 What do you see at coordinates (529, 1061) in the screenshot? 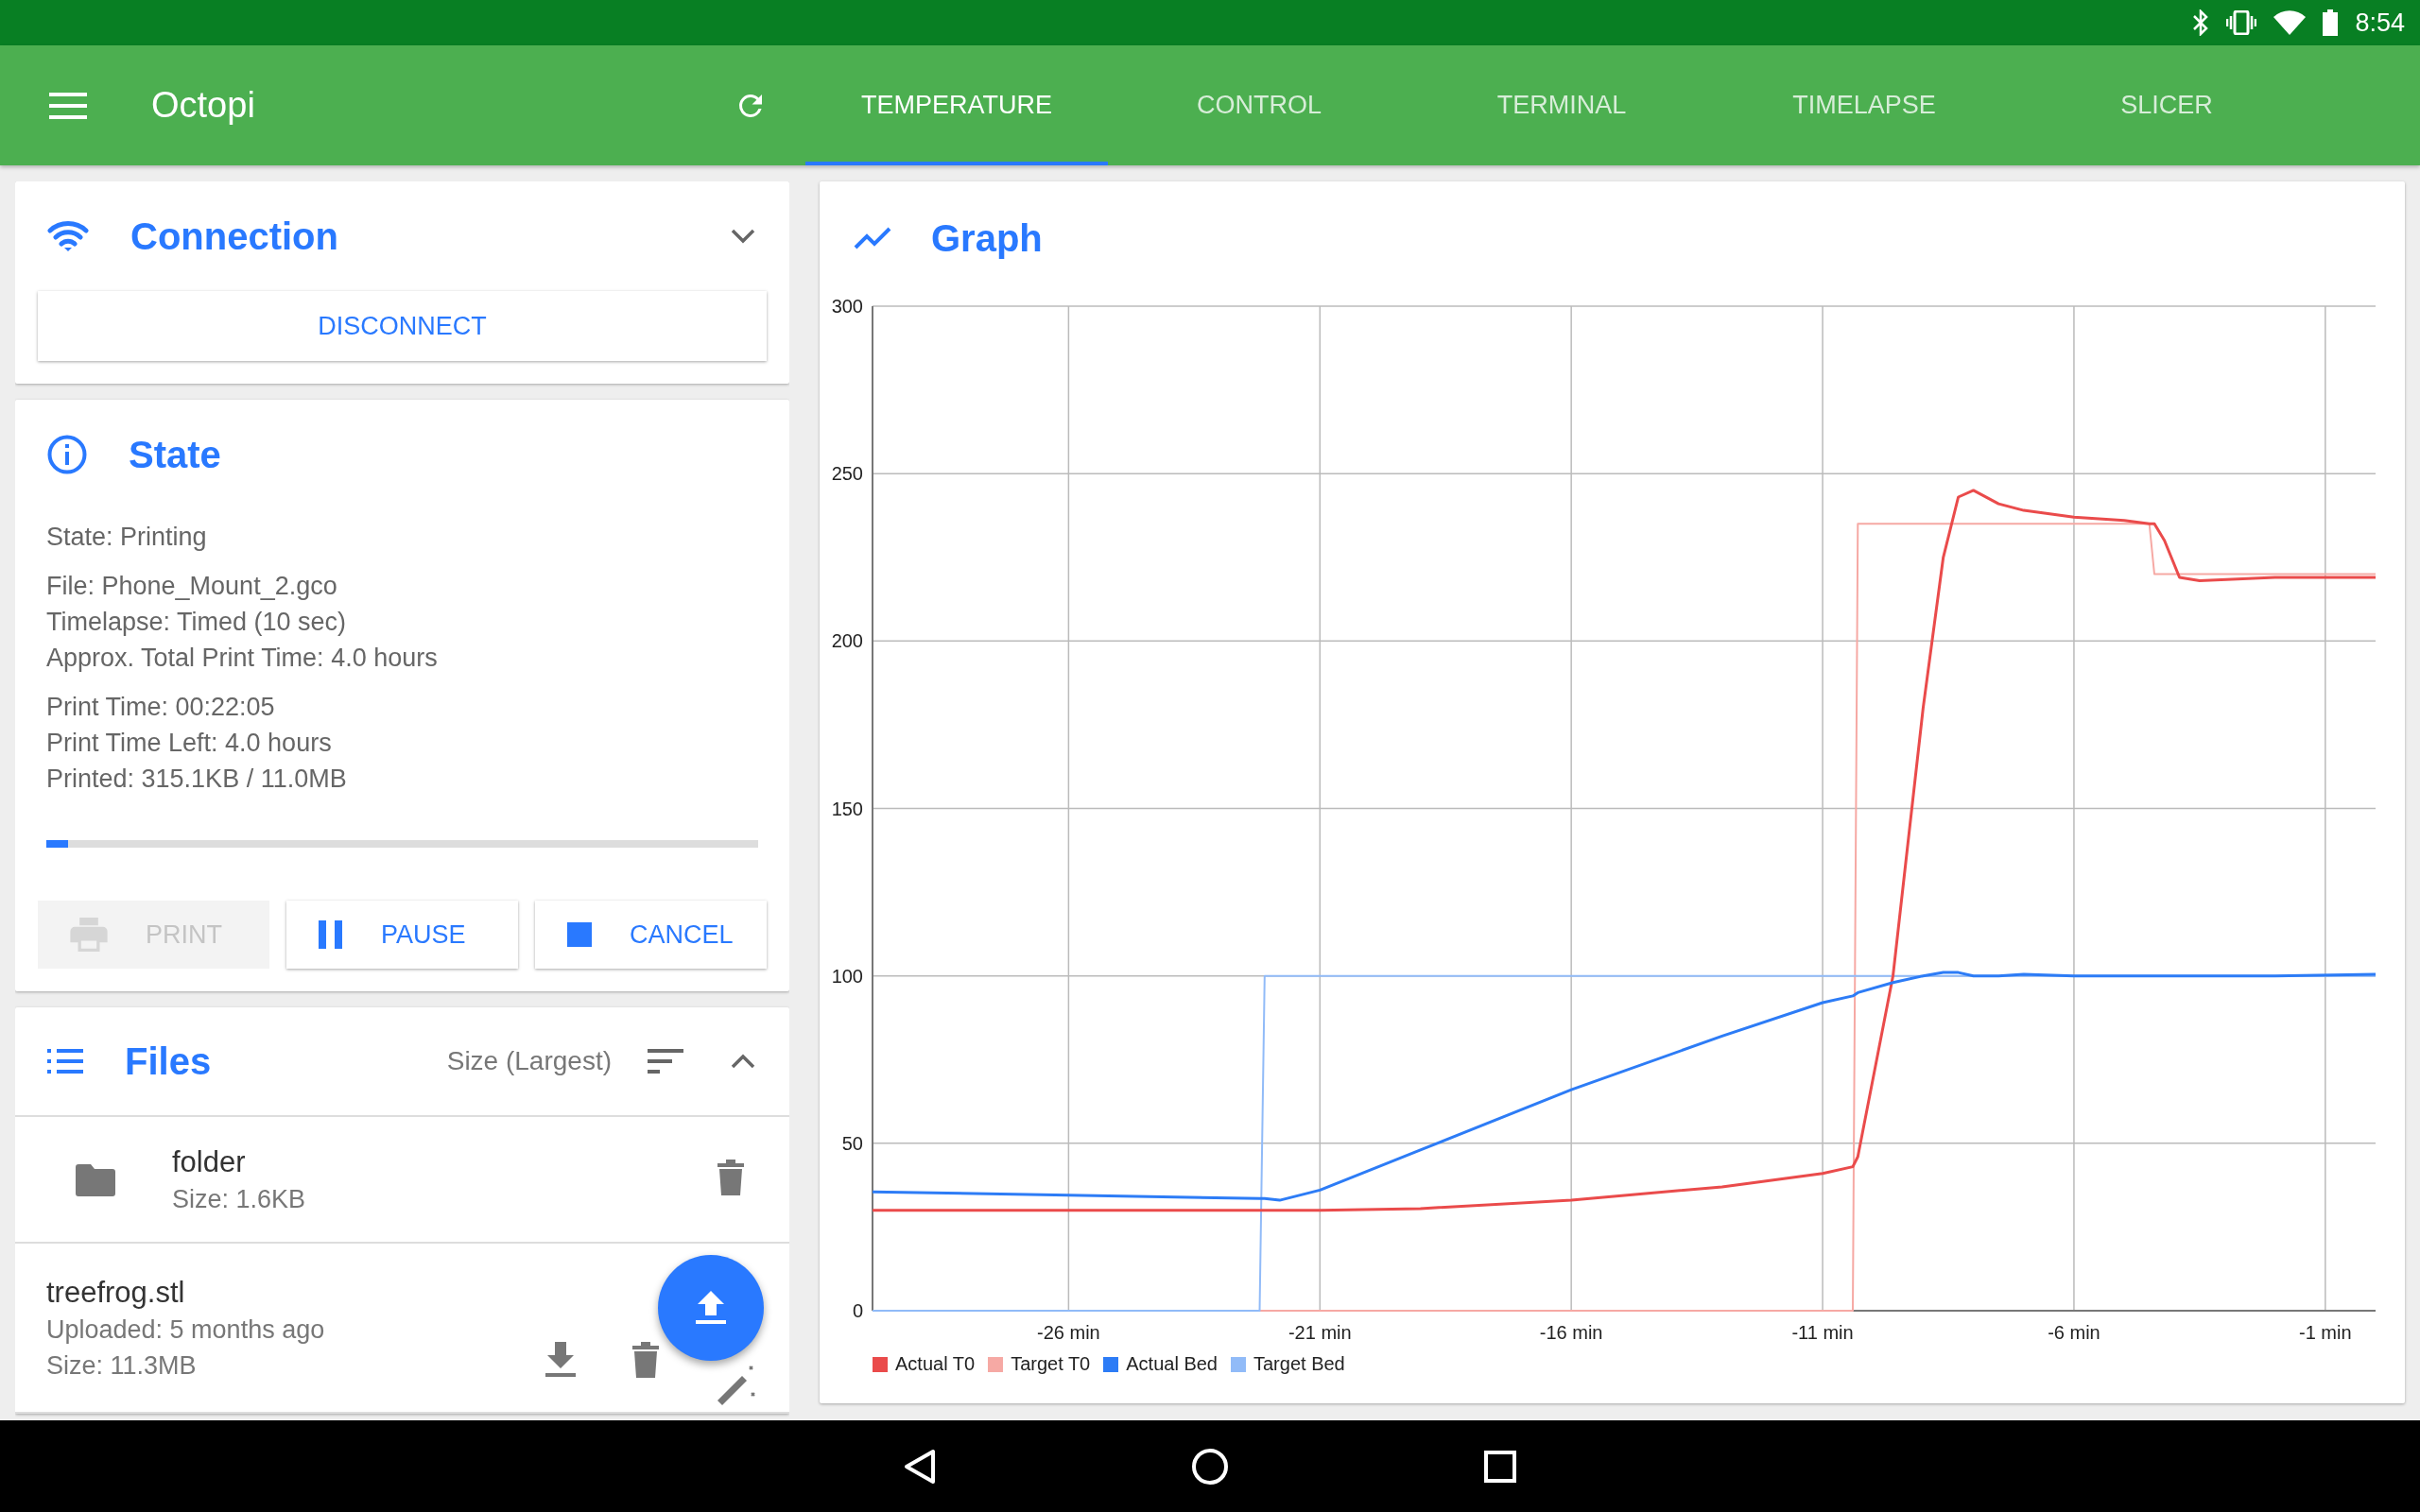
I see `sort-label: Size (Largest)` at bounding box center [529, 1061].